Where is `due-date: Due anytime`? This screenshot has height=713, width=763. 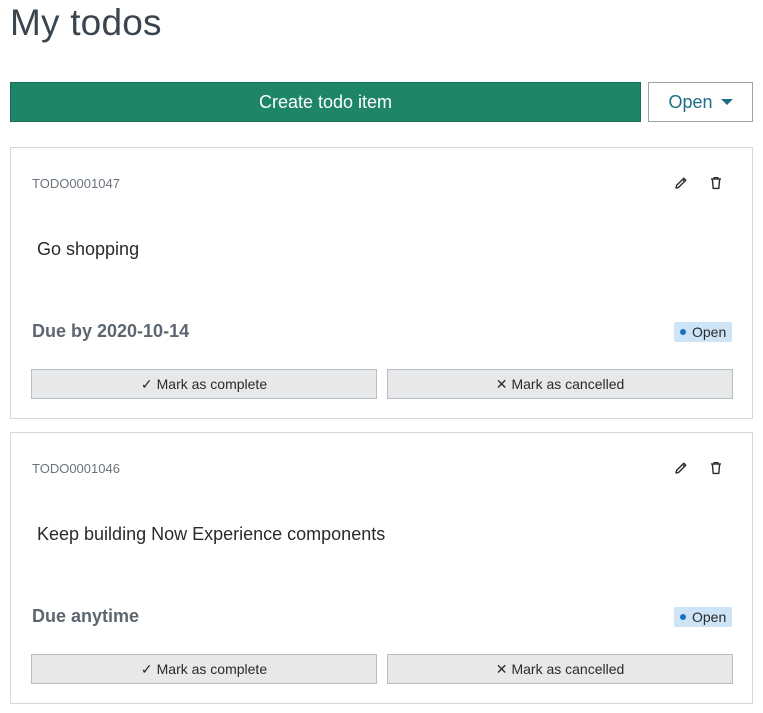
due-date: Due anytime is located at coordinates (86, 616).